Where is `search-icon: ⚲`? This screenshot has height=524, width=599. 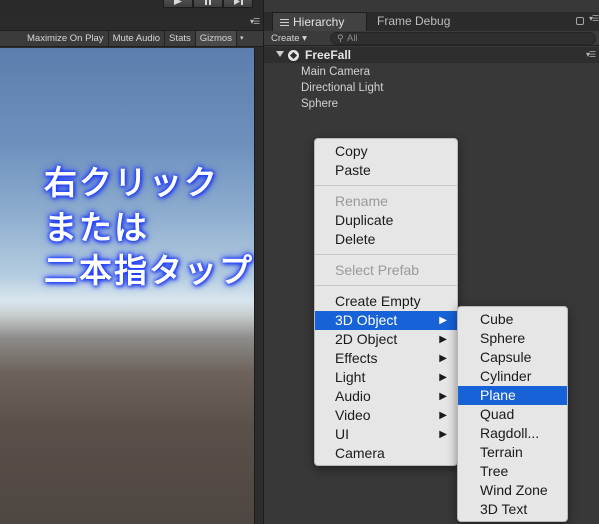 search-icon: ⚲ is located at coordinates (340, 39).